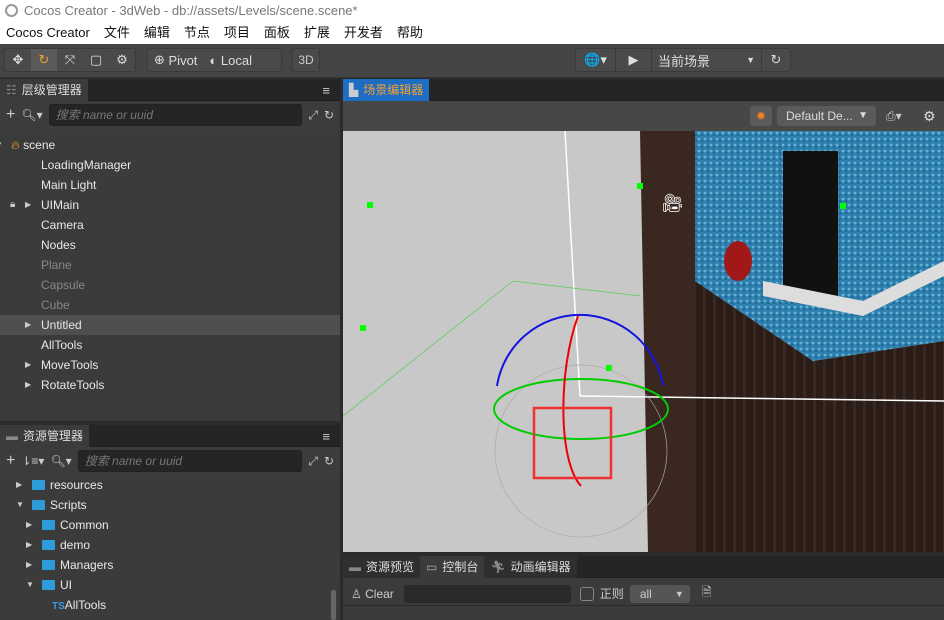  I want to click on menu-bar: Cocos Creator 文件 编辑 节点 项目 面板 扩展 开发者 帮助, so click(472, 33).